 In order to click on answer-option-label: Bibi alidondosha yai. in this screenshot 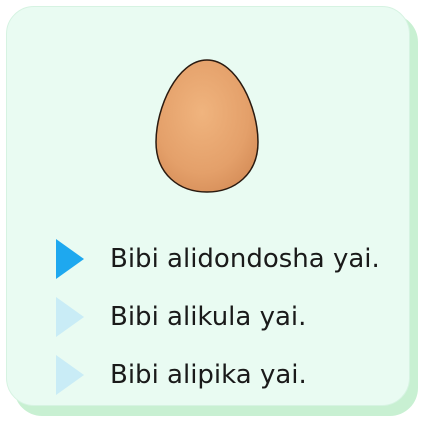, I will do `click(245, 259)`.